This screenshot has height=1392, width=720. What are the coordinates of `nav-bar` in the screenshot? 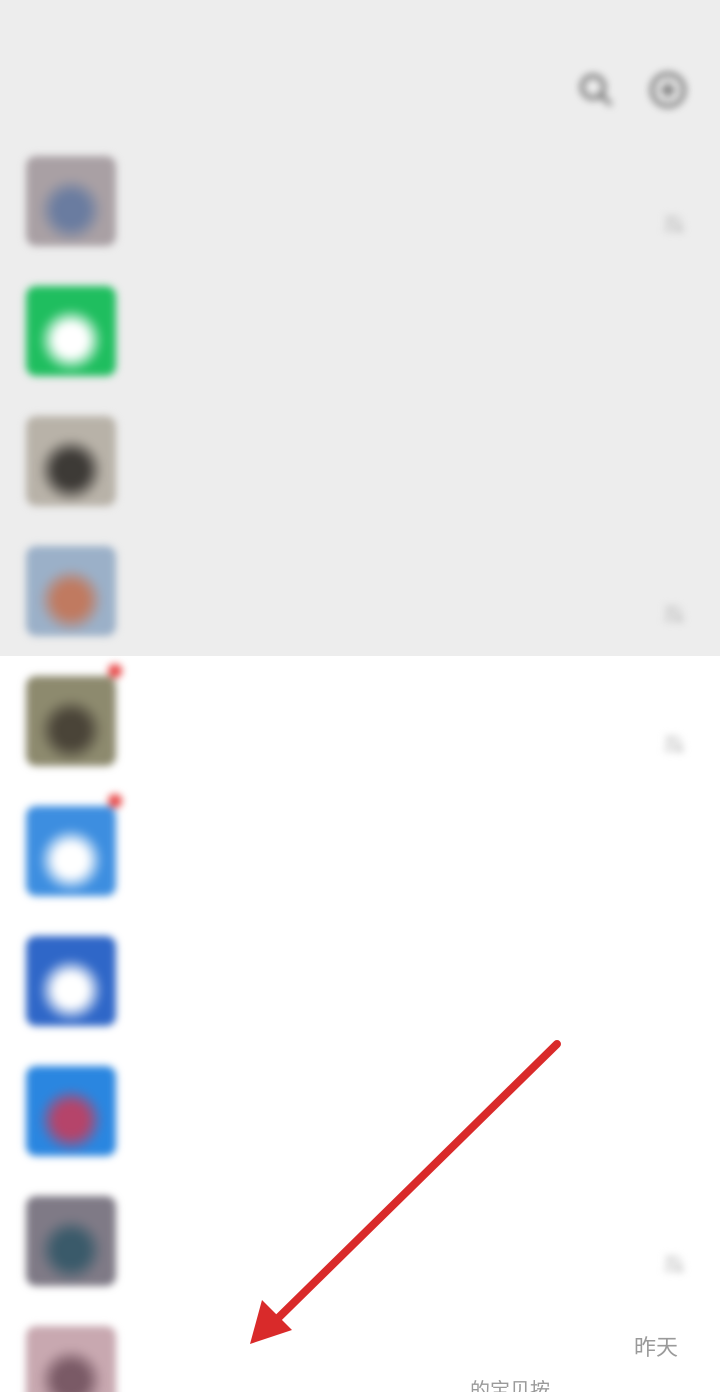 It's located at (360, 94).